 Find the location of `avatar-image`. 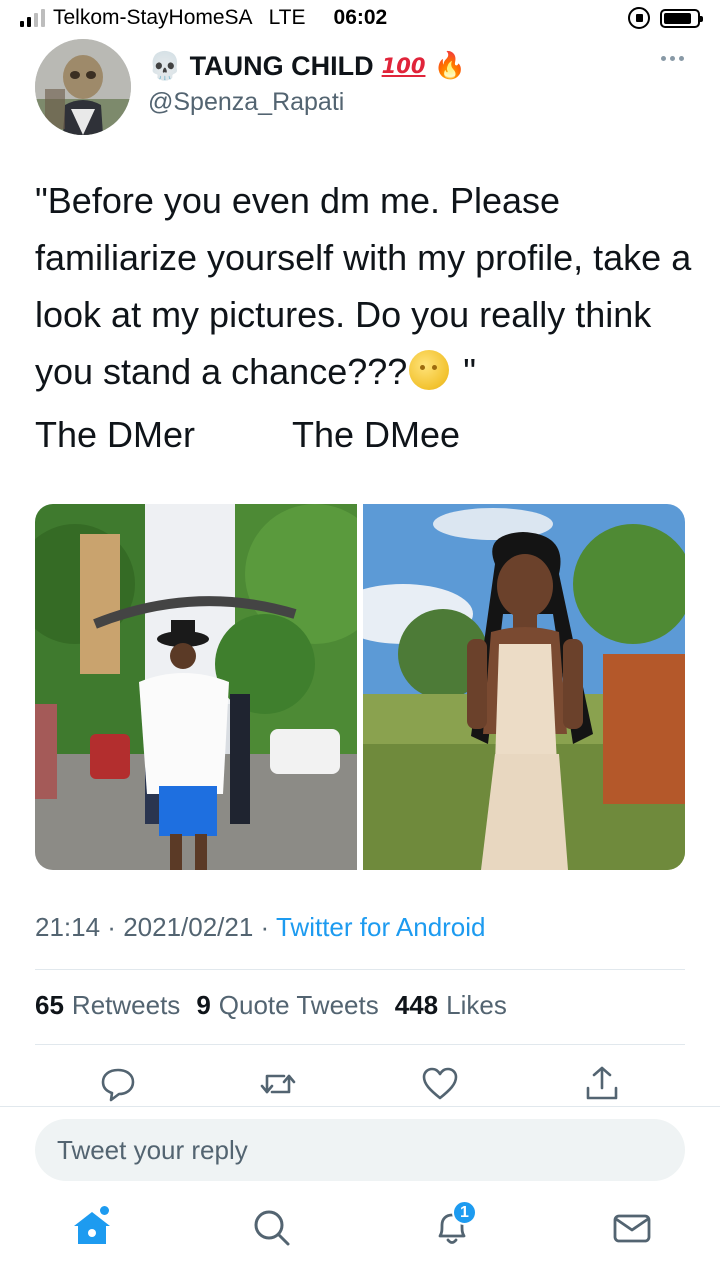

avatar-image is located at coordinates (83, 87).